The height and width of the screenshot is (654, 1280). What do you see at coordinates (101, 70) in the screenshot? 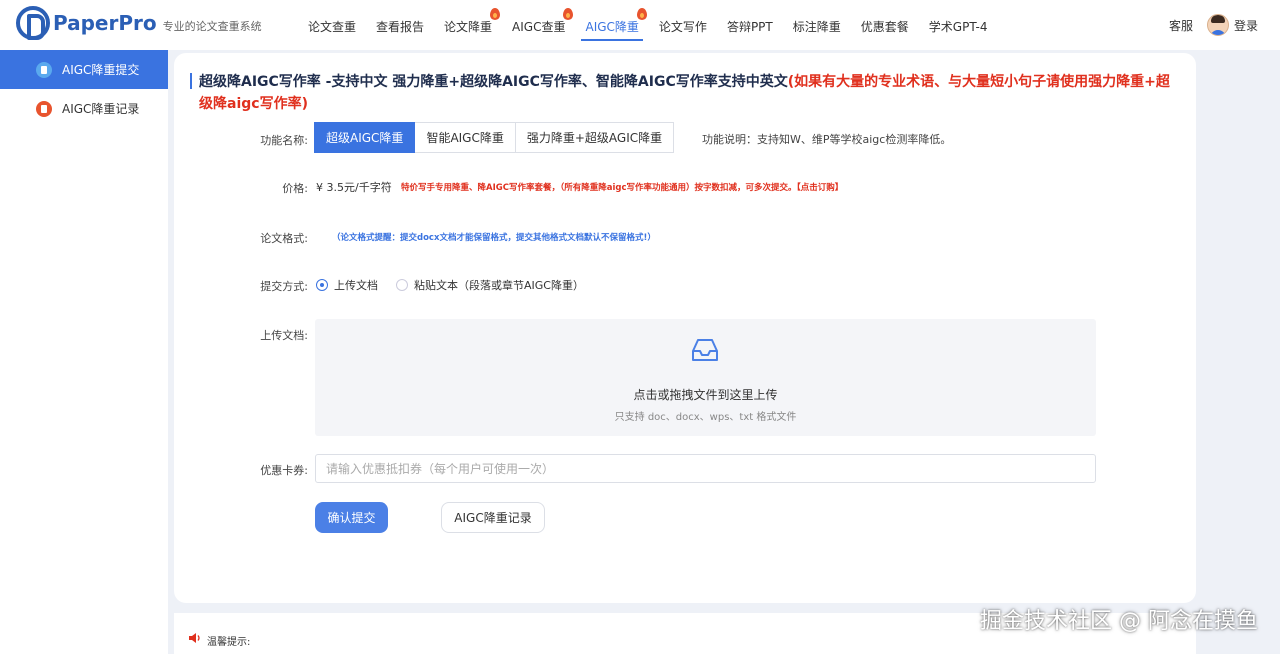
I see `sidebar-item-label: AIGC降重提交` at bounding box center [101, 70].